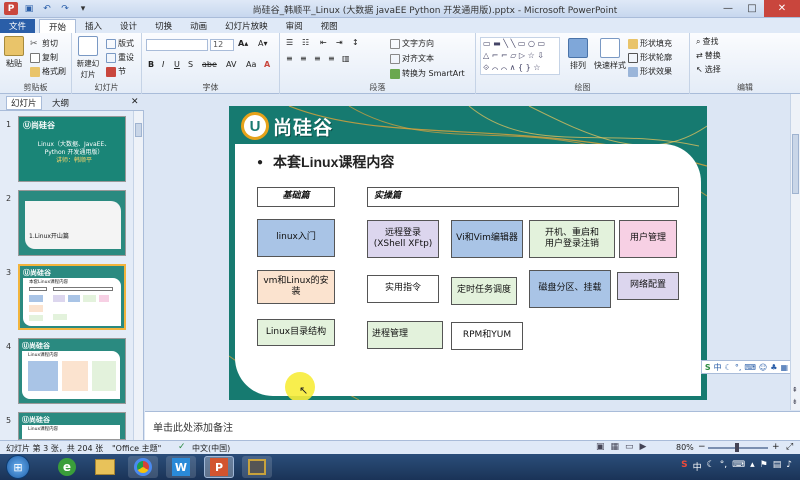  What do you see at coordinates (737, 447) in the screenshot?
I see `zoom-slider-thumb` at bounding box center [737, 447].